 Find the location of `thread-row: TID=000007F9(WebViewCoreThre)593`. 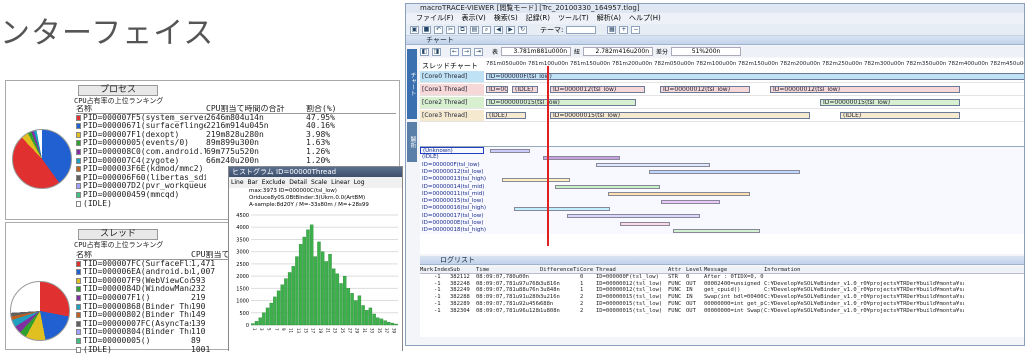

thread-row: TID=000007F9(WebViewCoreThre)593 is located at coordinates (152, 281).